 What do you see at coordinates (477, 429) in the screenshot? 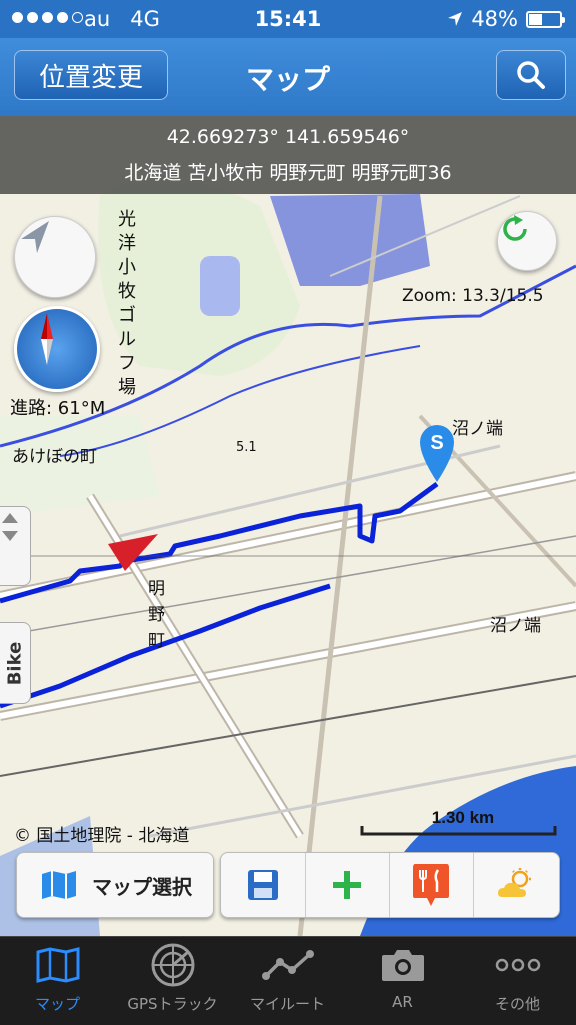
I see `map-label-numa-1: 沼ノ端` at bounding box center [477, 429].